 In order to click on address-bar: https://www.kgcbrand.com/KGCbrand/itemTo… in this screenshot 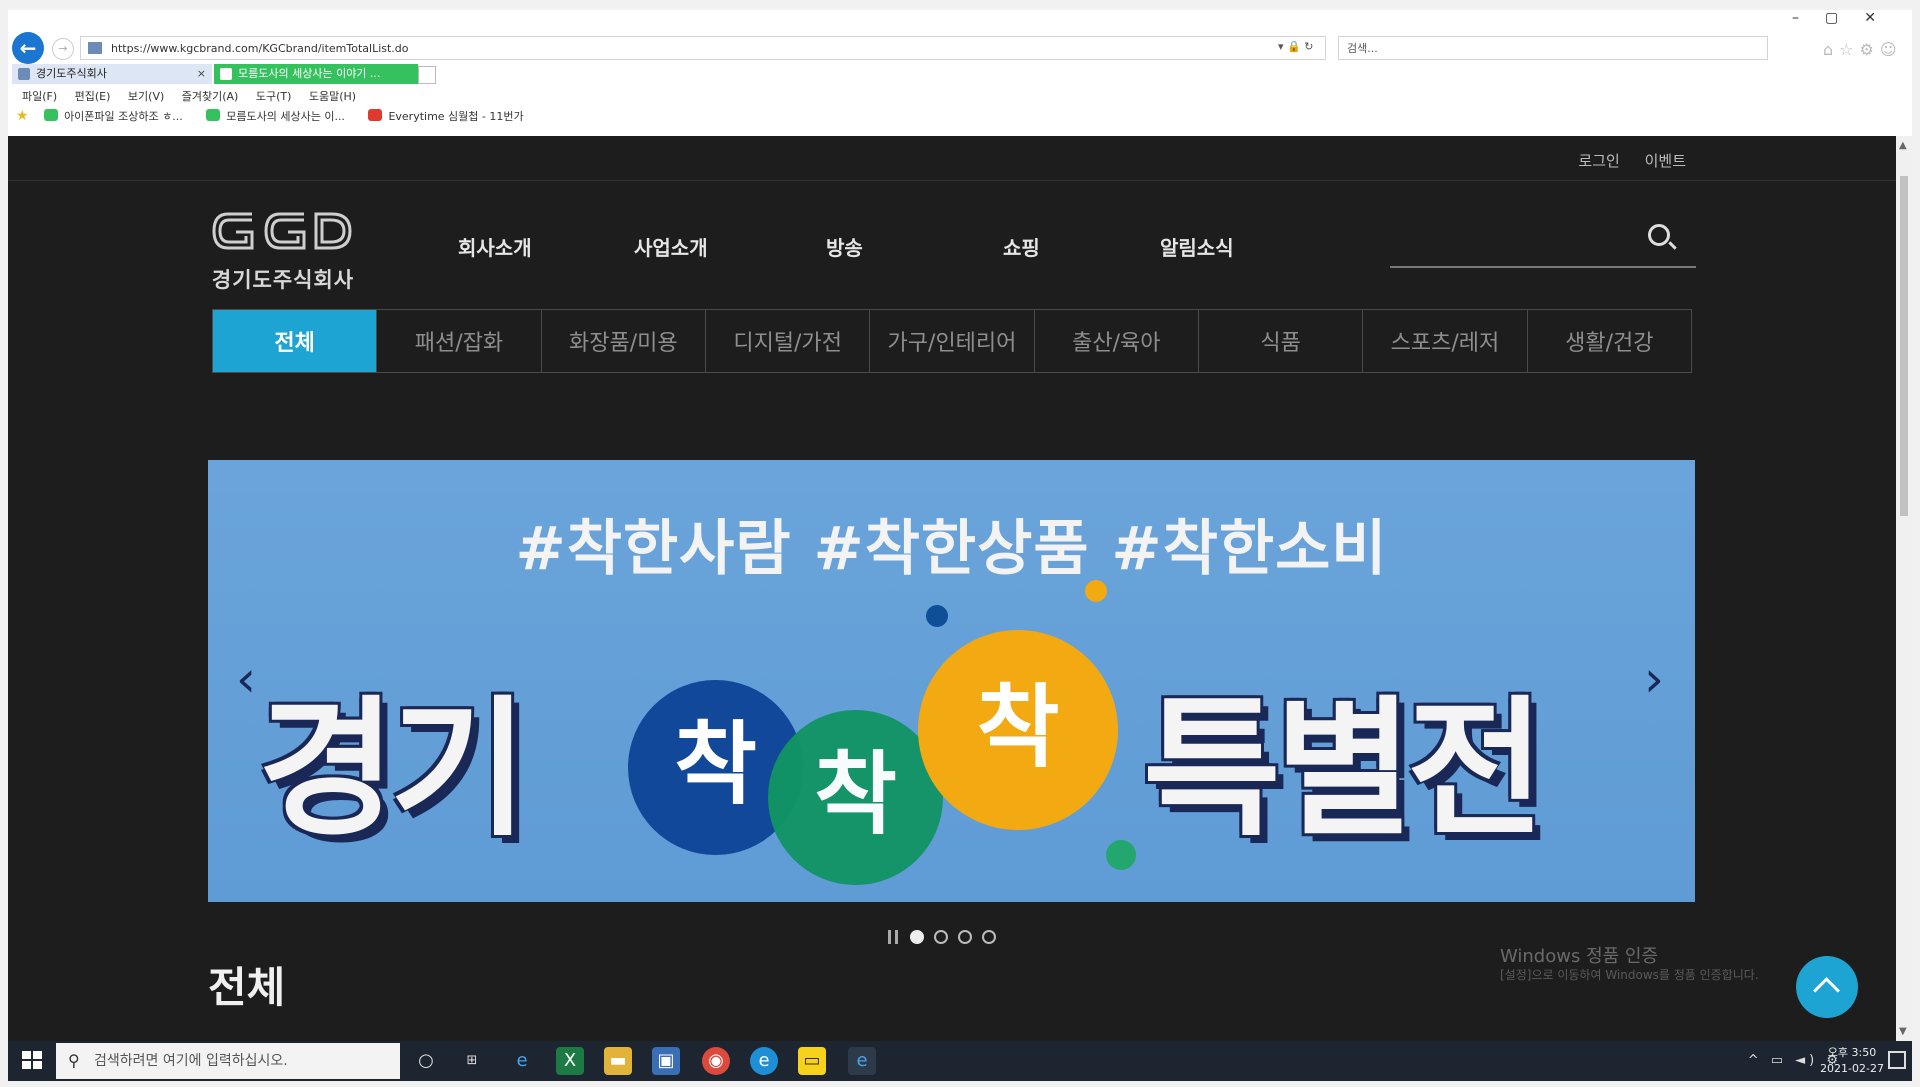, I will do `click(703, 48)`.